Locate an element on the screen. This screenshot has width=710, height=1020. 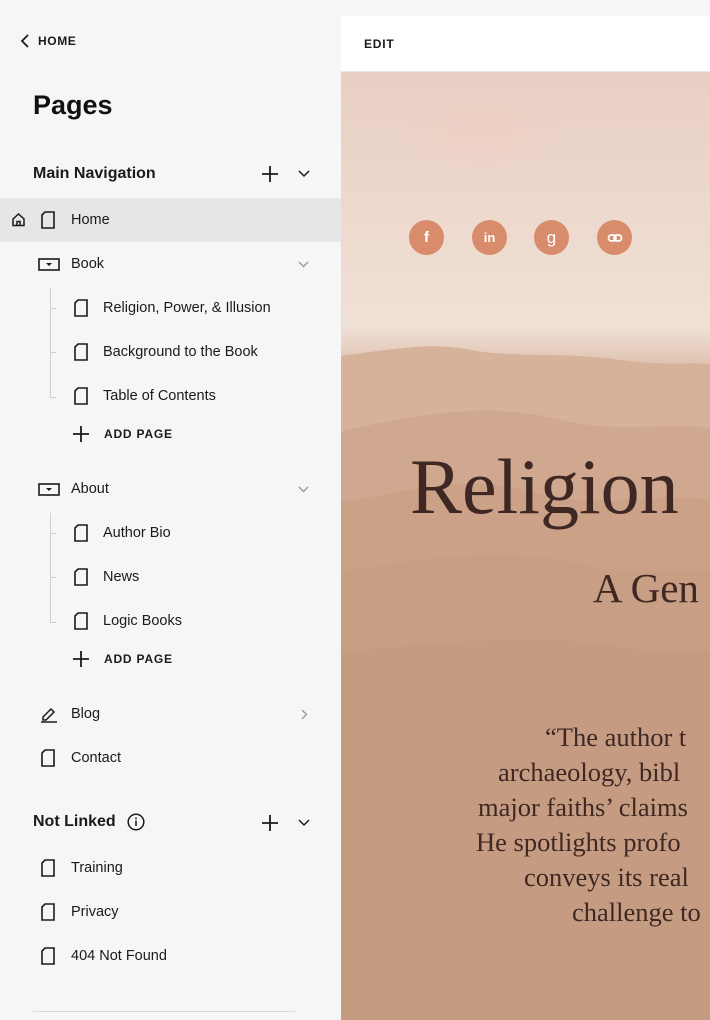
page-item-blog: Blog is located at coordinates (170, 714).